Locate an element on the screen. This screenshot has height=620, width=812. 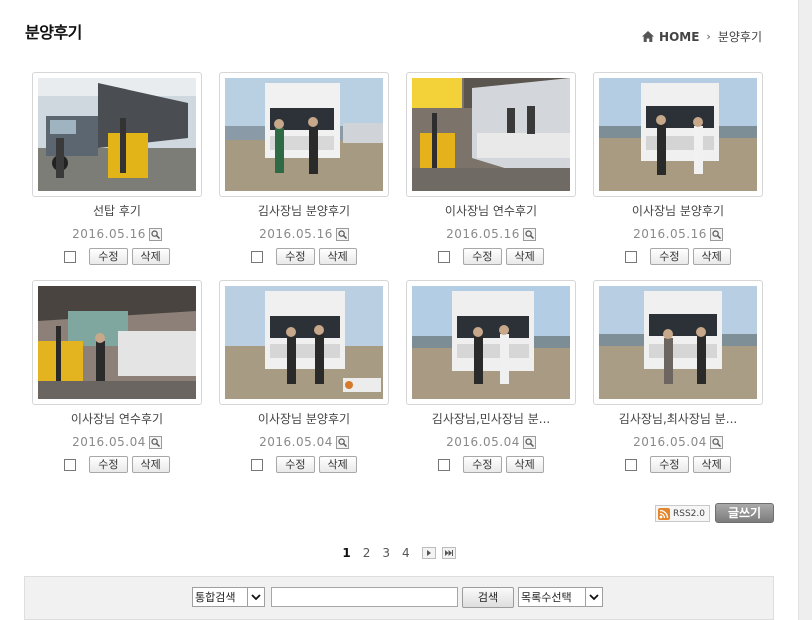
gallery-card: 이사장님 분양후기 2016.05.16 수정 삭제 is located at coordinates (678, 168).